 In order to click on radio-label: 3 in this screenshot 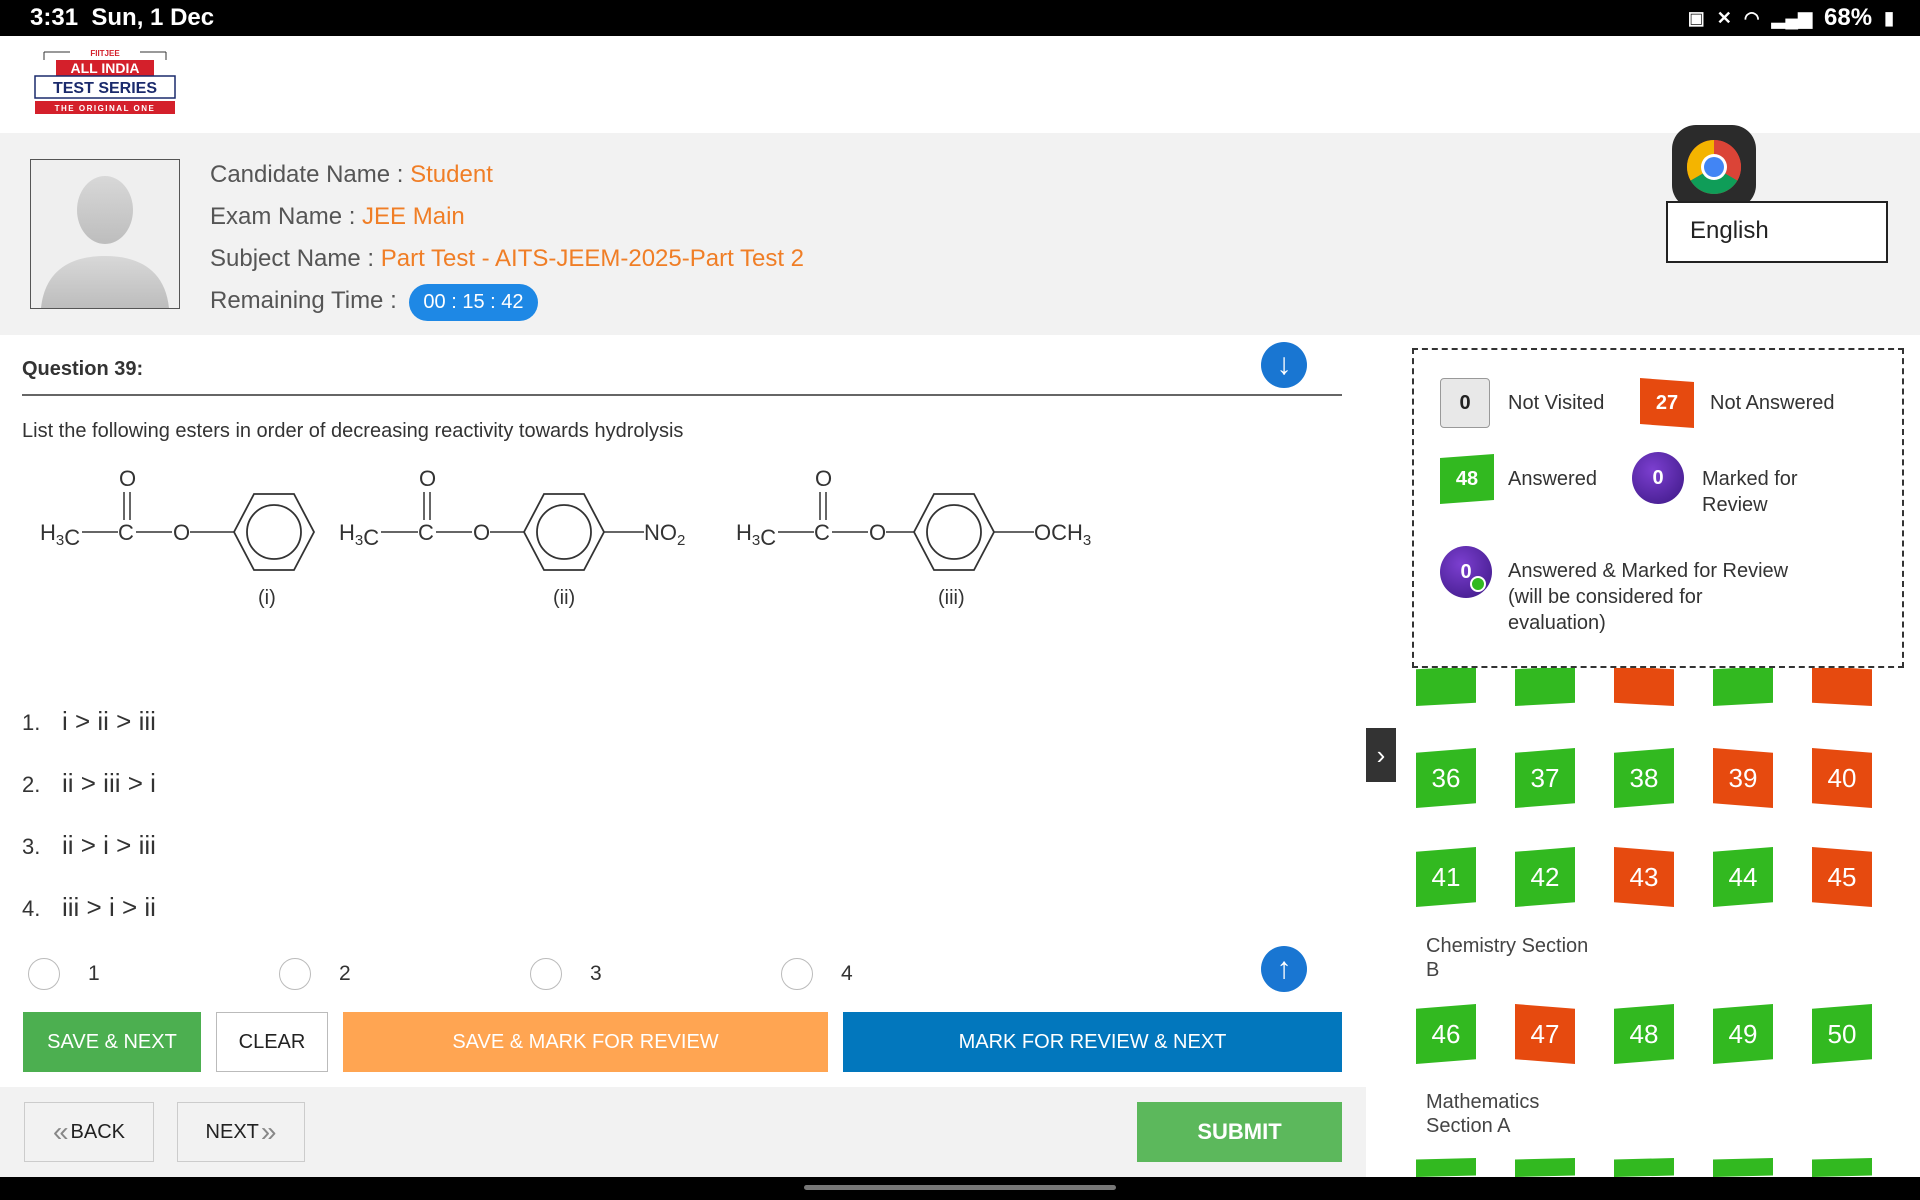, I will do `click(596, 973)`.